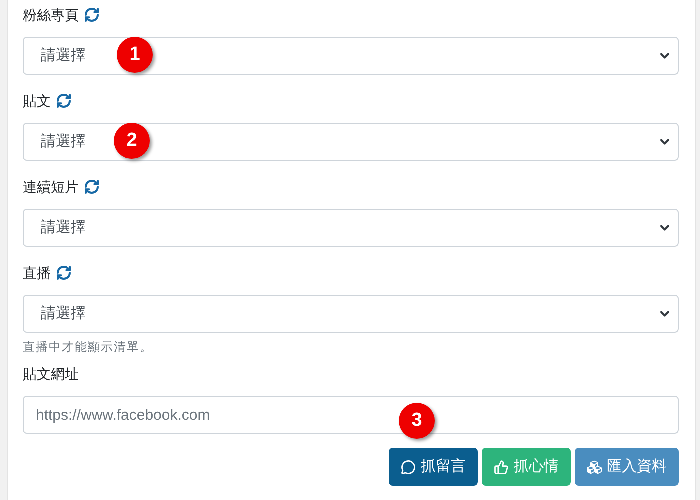 This screenshot has width=700, height=500. I want to click on field-label: 連續短片, so click(51, 187).